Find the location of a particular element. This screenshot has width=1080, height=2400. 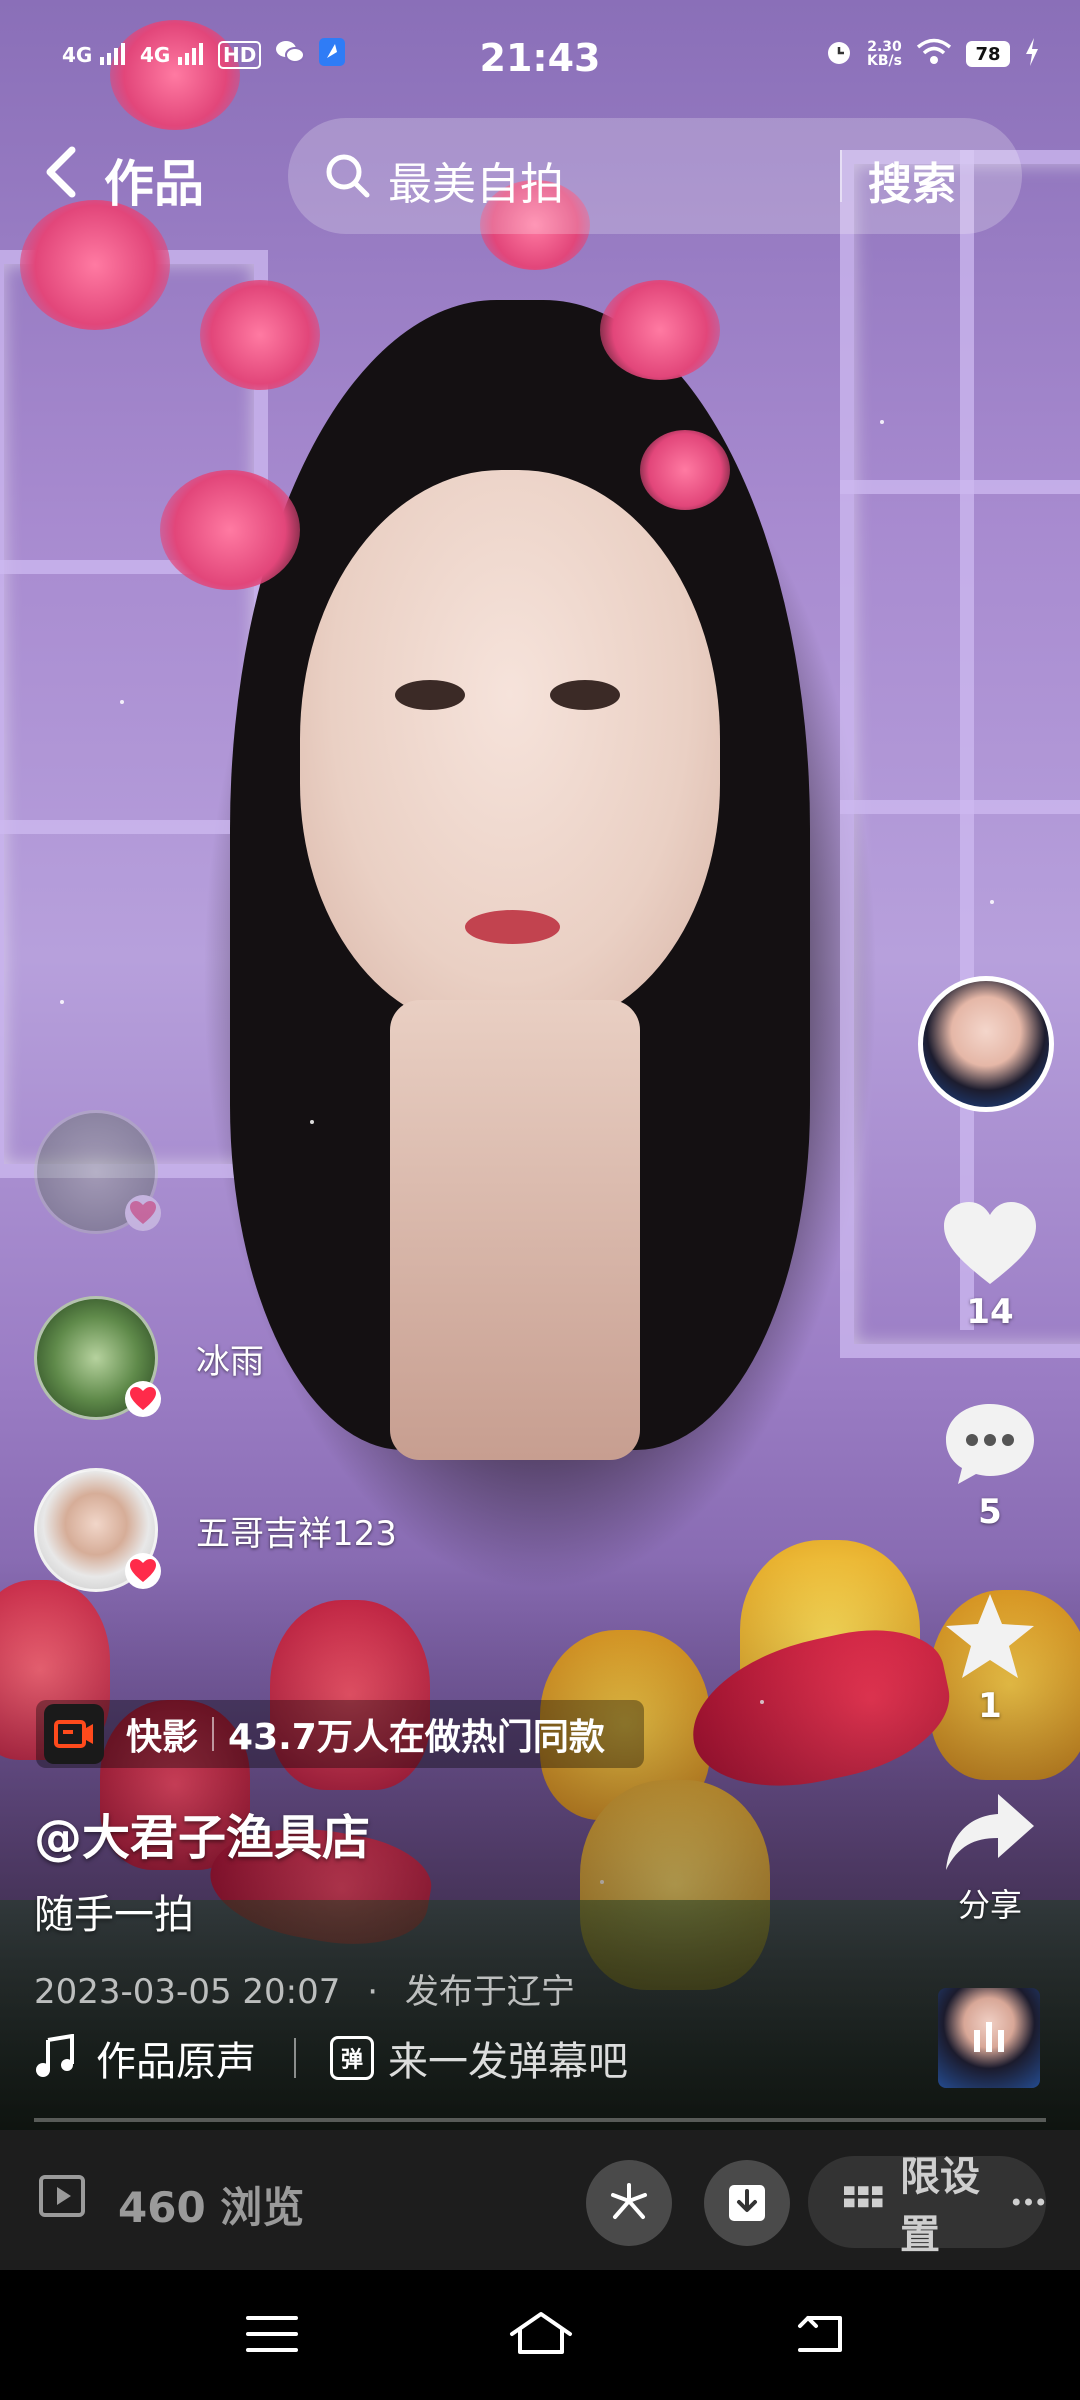

music-note-icon is located at coordinates (54, 2057).